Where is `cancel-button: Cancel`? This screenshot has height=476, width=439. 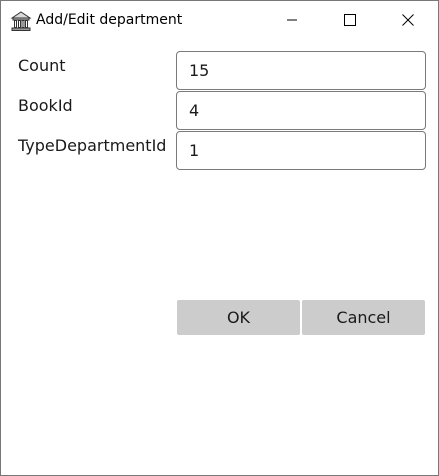 cancel-button: Cancel is located at coordinates (363, 317).